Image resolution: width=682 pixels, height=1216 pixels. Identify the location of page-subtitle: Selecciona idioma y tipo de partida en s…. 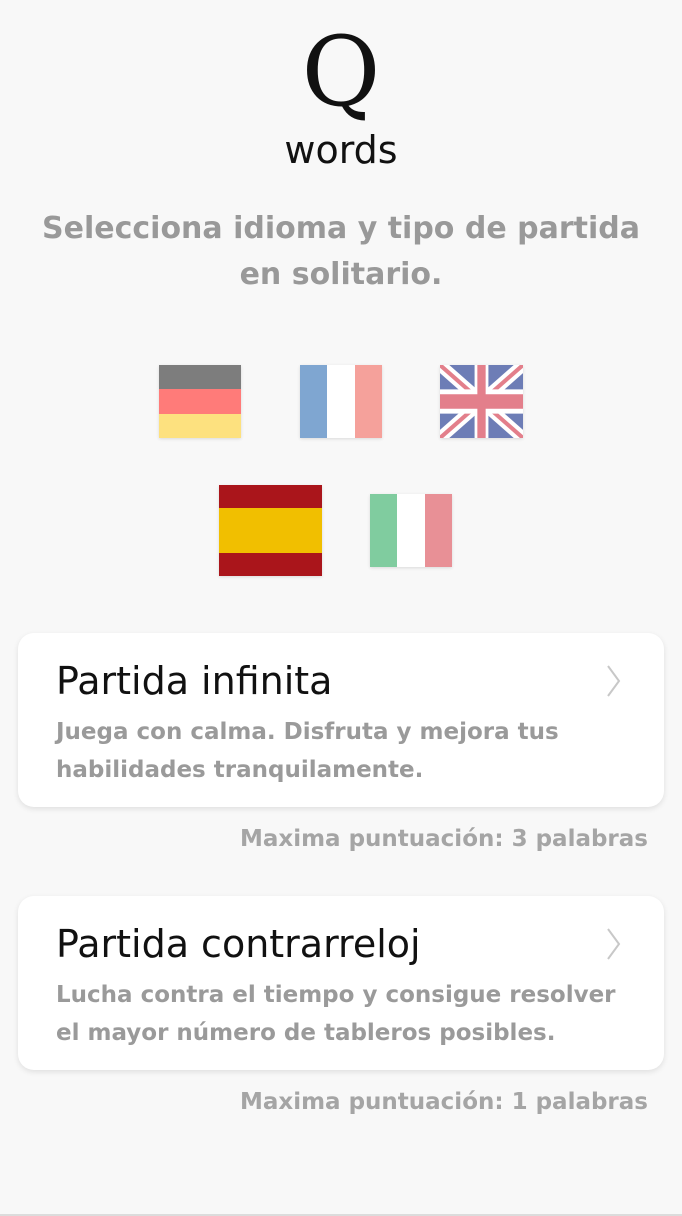
(341, 251).